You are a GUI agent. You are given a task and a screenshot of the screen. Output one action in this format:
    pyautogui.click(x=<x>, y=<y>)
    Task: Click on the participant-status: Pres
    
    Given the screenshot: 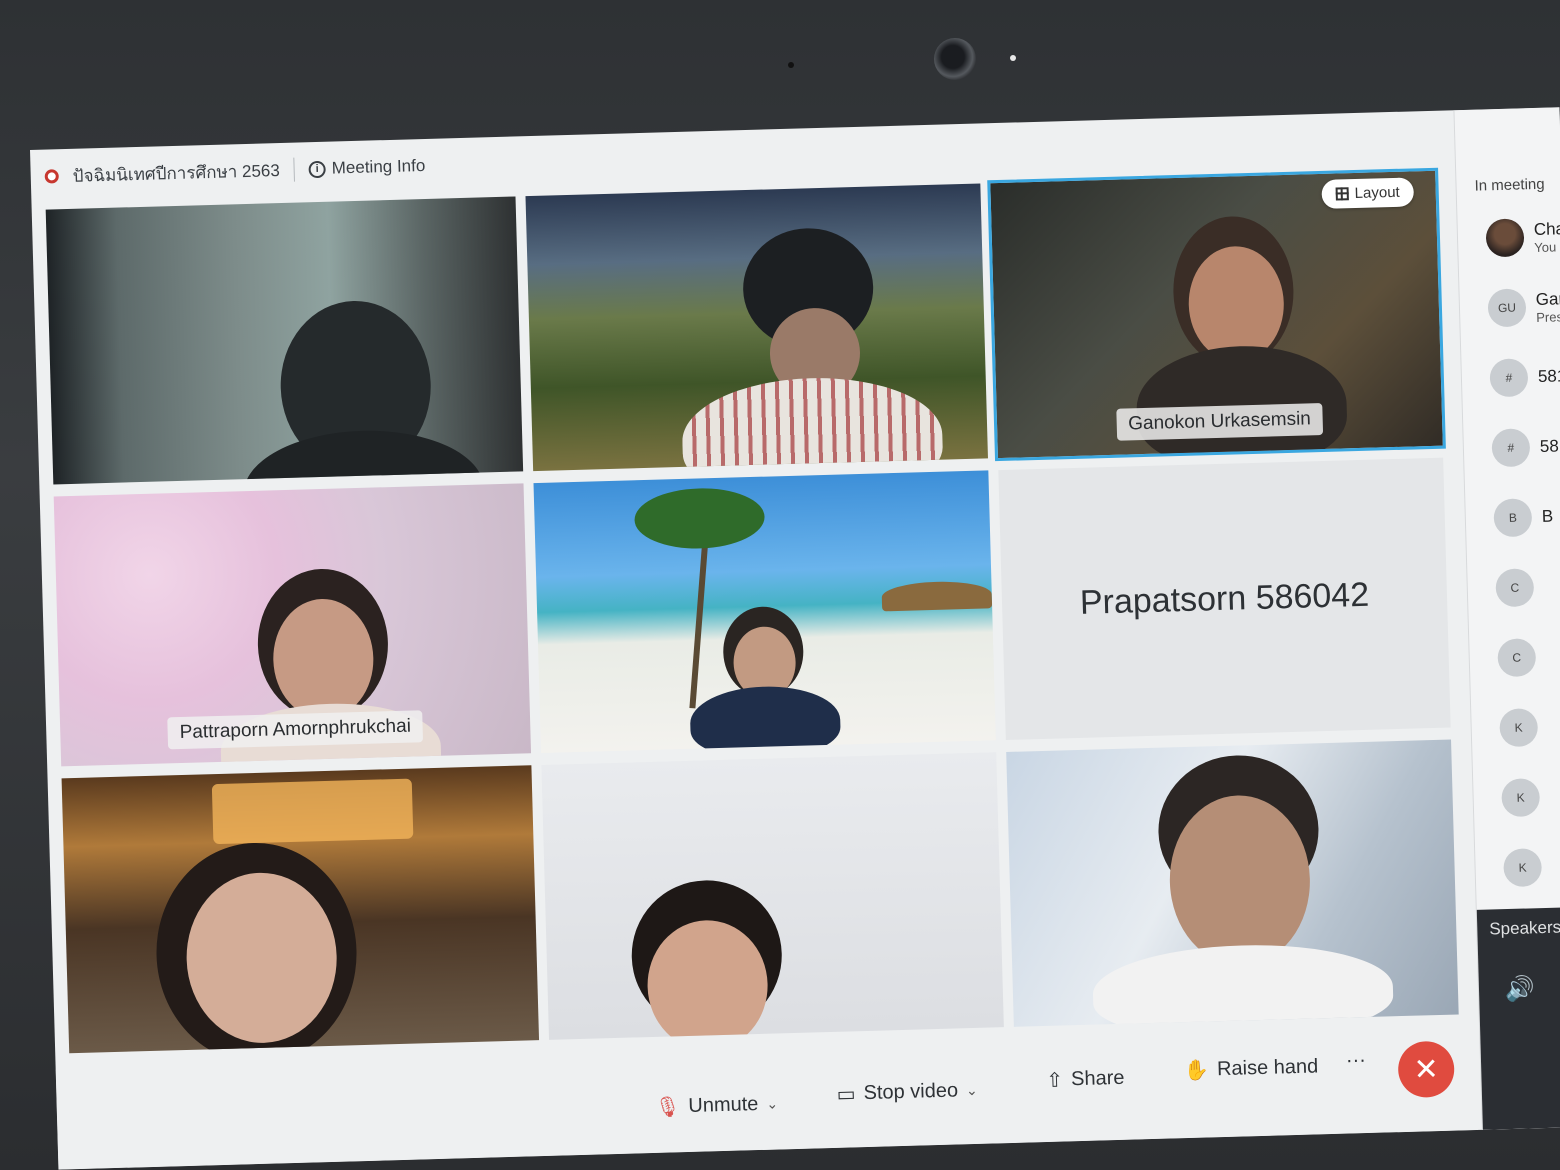 What is the action you would take?
    pyautogui.click(x=1548, y=316)
    